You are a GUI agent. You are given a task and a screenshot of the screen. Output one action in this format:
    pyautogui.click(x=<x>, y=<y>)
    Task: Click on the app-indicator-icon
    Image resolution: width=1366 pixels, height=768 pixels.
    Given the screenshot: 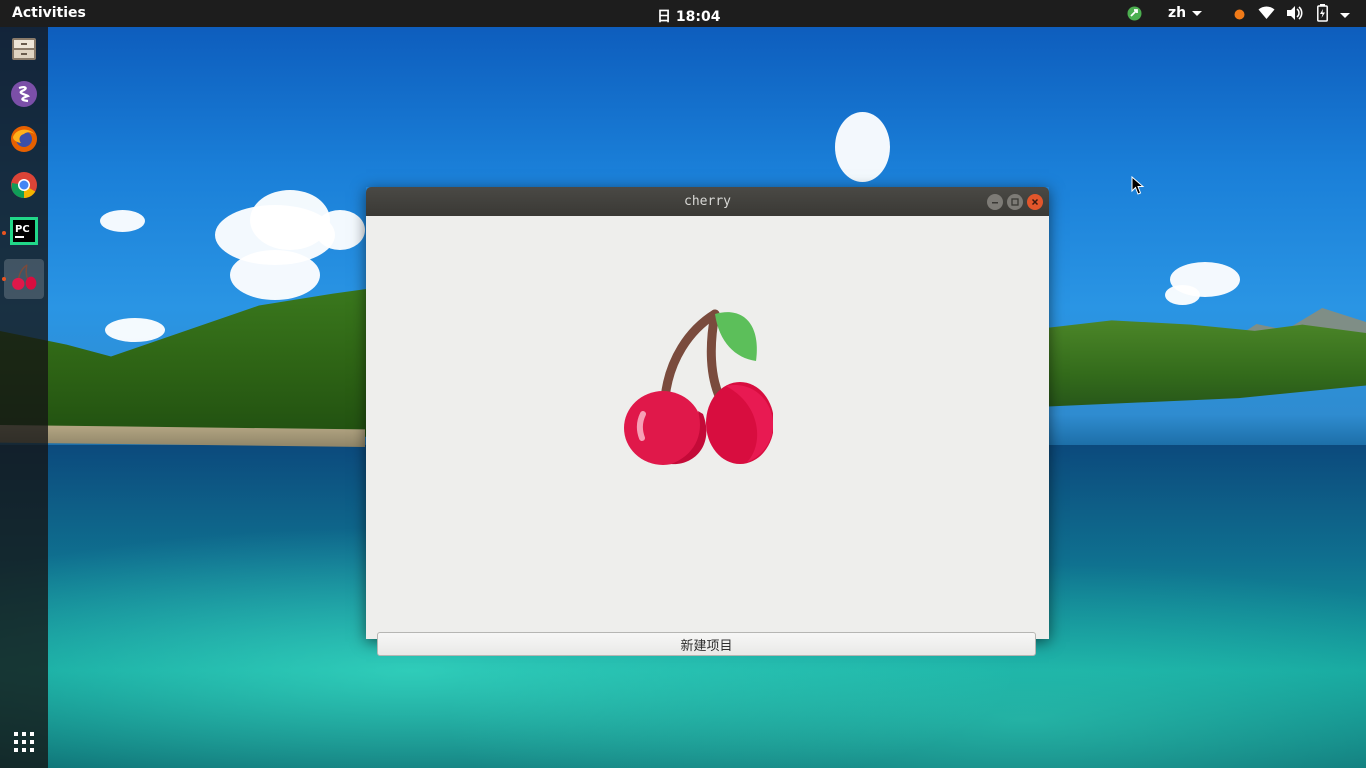 What is the action you would take?
    pyautogui.click(x=1134, y=15)
    